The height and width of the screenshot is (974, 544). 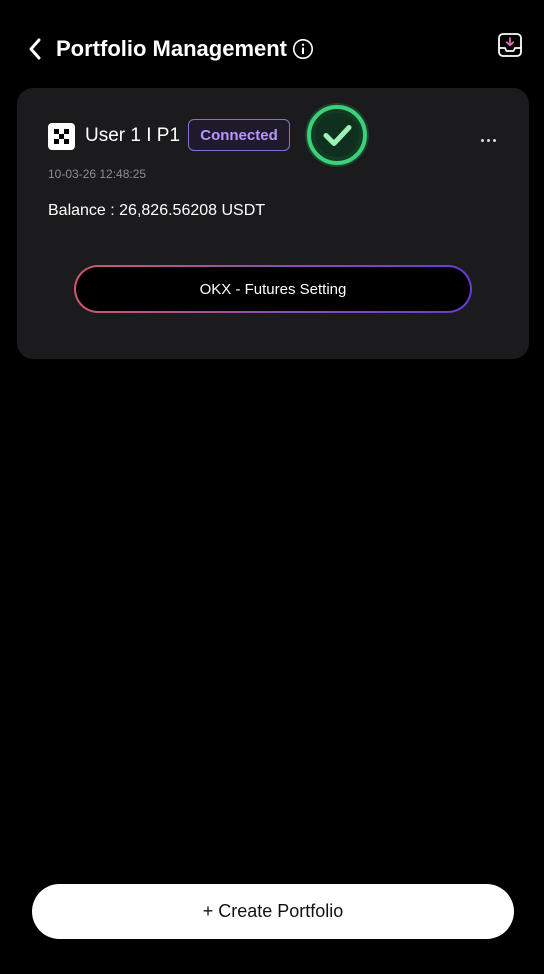 What do you see at coordinates (172, 48) in the screenshot?
I see `page-title: Portfolio Management` at bounding box center [172, 48].